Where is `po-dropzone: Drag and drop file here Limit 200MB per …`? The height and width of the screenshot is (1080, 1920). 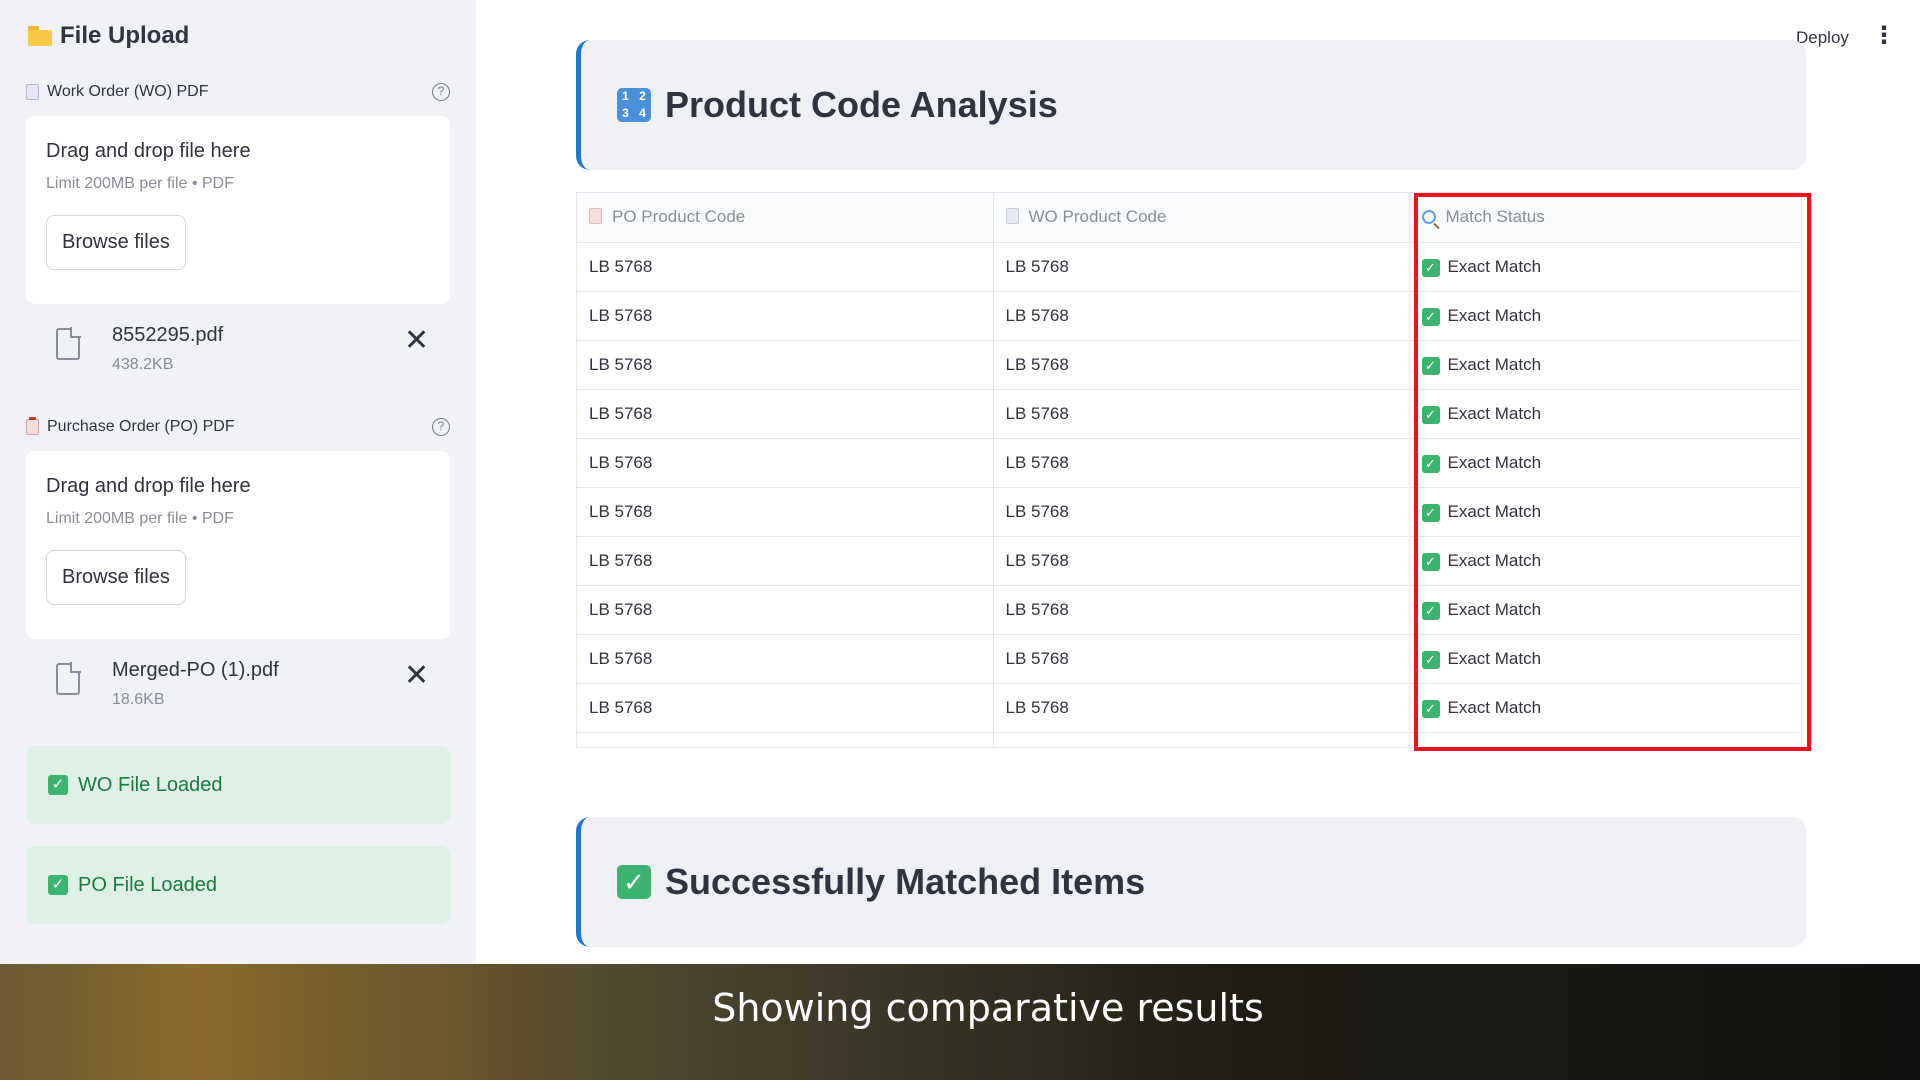
po-dropzone: Drag and drop file here Limit 200MB per … is located at coordinates (238, 545).